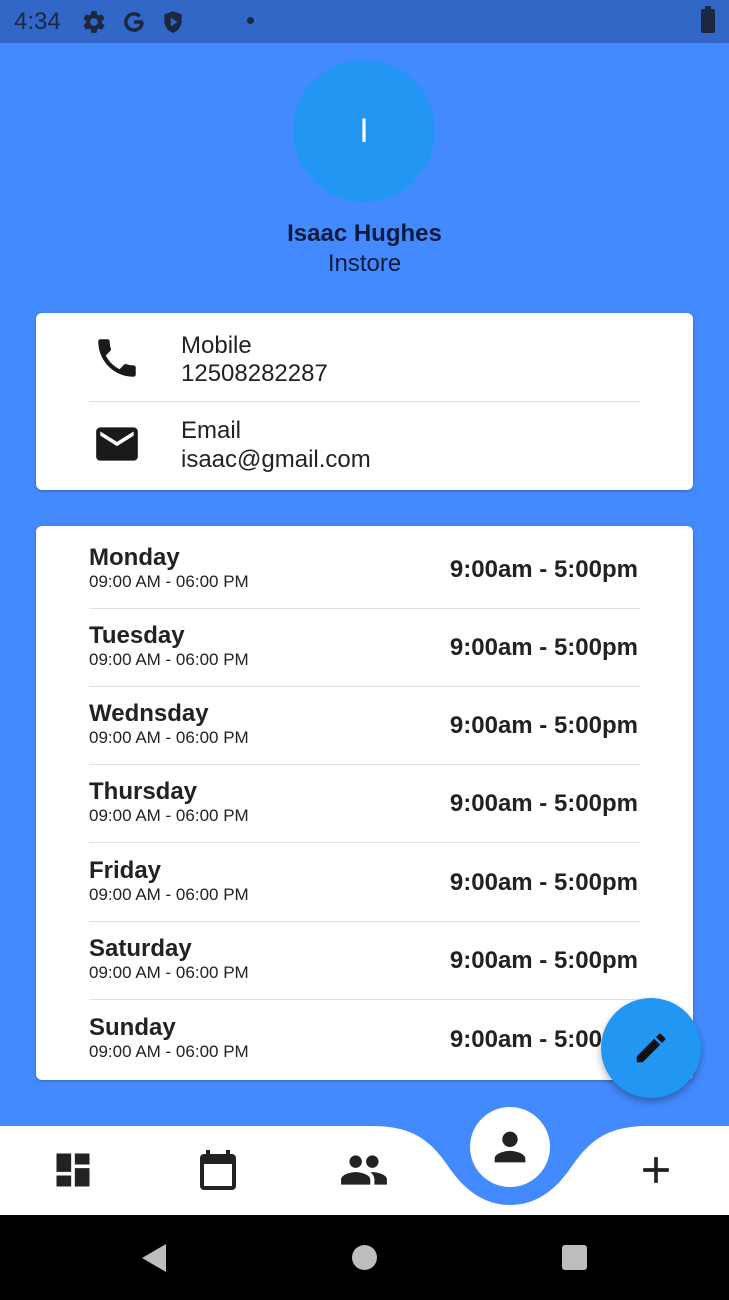 This screenshot has width=729, height=1300. I want to click on nav-add-button, so click(656, 1170).